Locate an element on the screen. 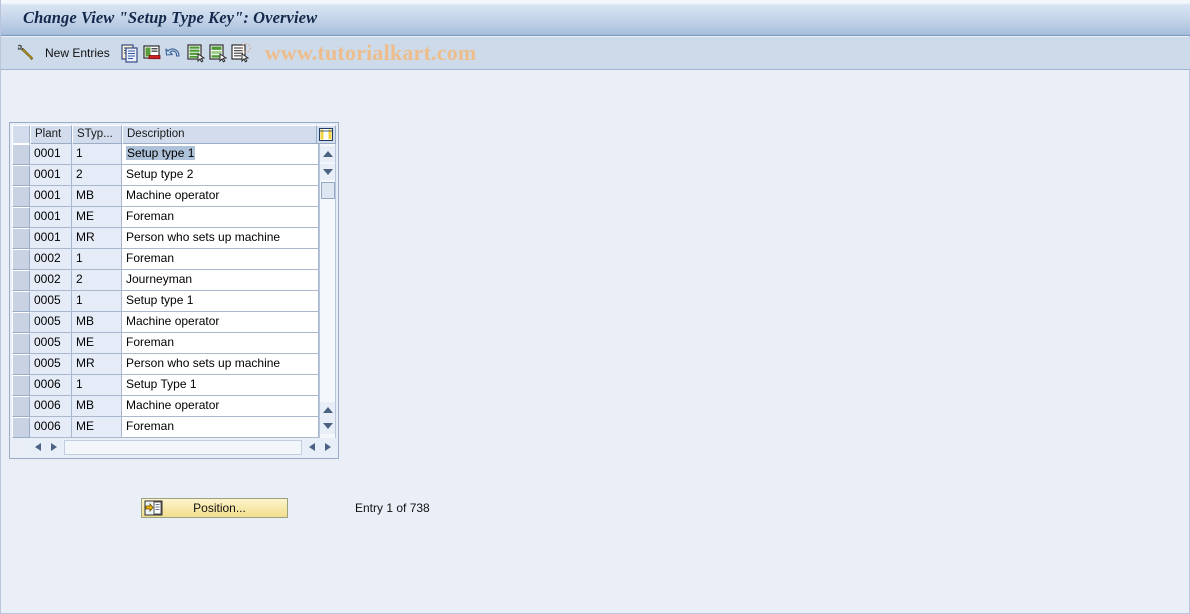 Image resolution: width=1190 pixels, height=614 pixels. column-header-description: Description is located at coordinates (219, 134).